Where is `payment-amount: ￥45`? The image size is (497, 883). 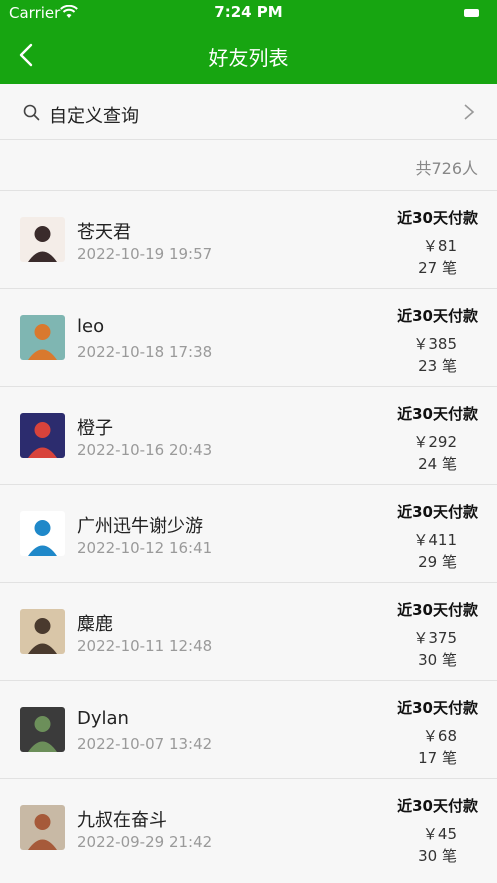 payment-amount: ￥45 is located at coordinates (439, 834).